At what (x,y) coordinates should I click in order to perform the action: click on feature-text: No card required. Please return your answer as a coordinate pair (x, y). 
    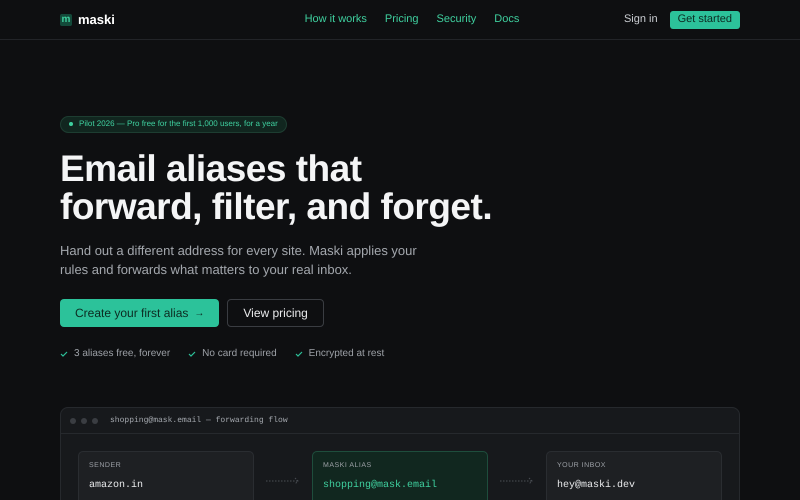
    Looking at the image, I should click on (239, 354).